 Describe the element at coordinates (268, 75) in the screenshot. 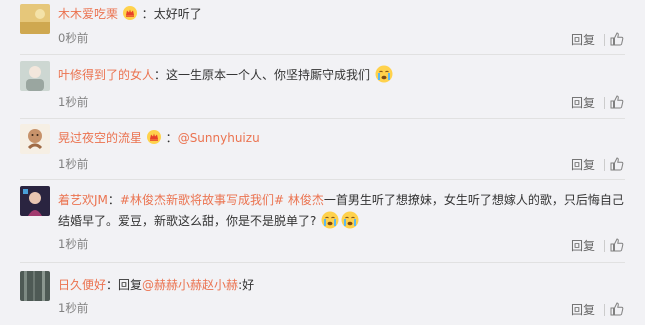

I see `comment-text: 这一生原本一个人、你坚持厮守成我们` at that location.